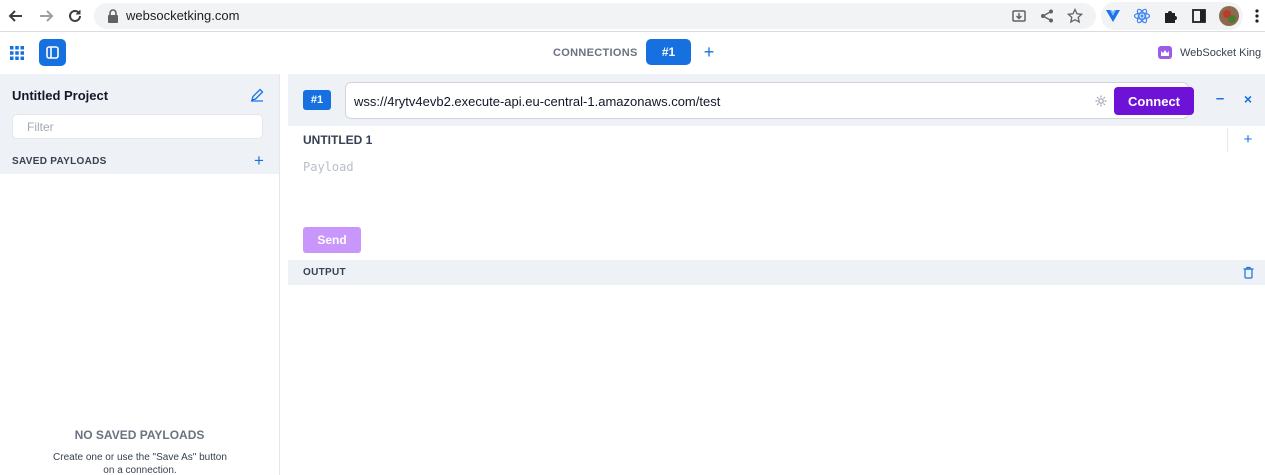 The height and width of the screenshot is (475, 1265). I want to click on tab-divider, so click(1227, 140).